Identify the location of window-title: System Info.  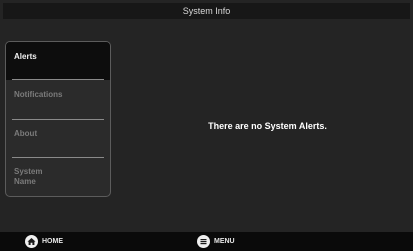
(206, 11).